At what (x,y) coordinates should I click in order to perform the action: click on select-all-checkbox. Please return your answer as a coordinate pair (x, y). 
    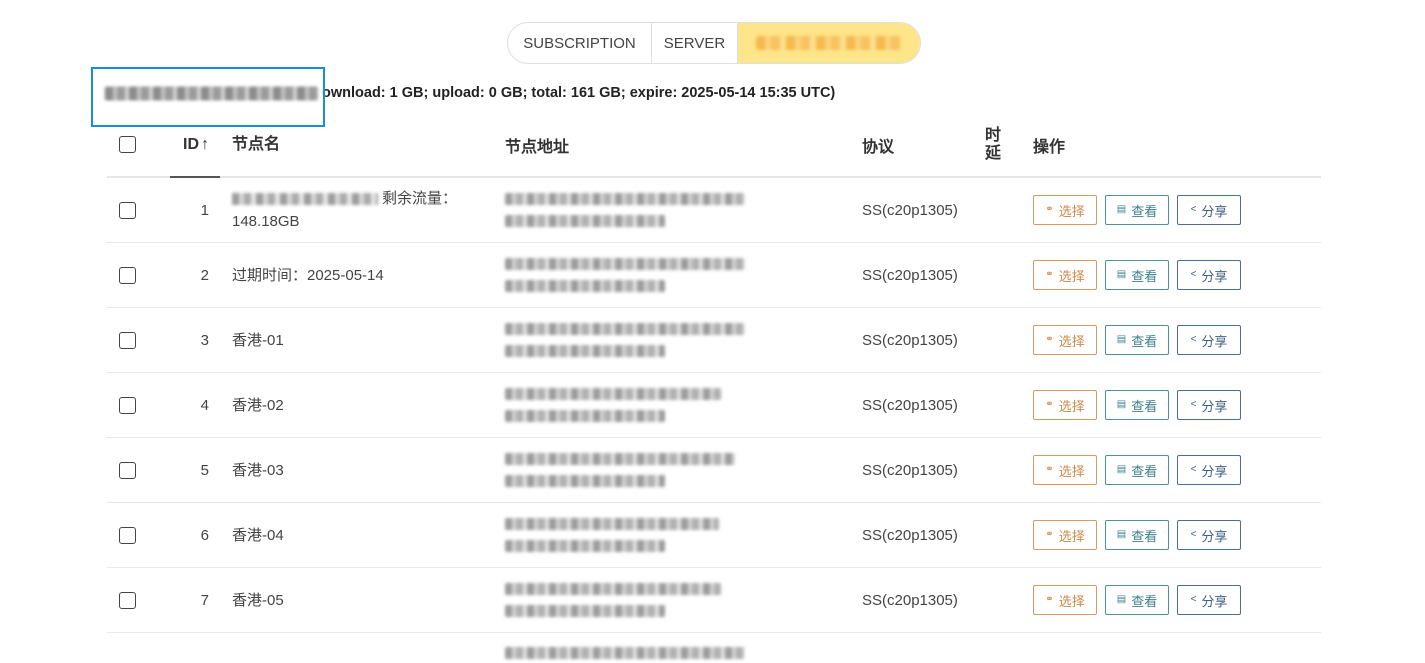
    Looking at the image, I should click on (127, 144).